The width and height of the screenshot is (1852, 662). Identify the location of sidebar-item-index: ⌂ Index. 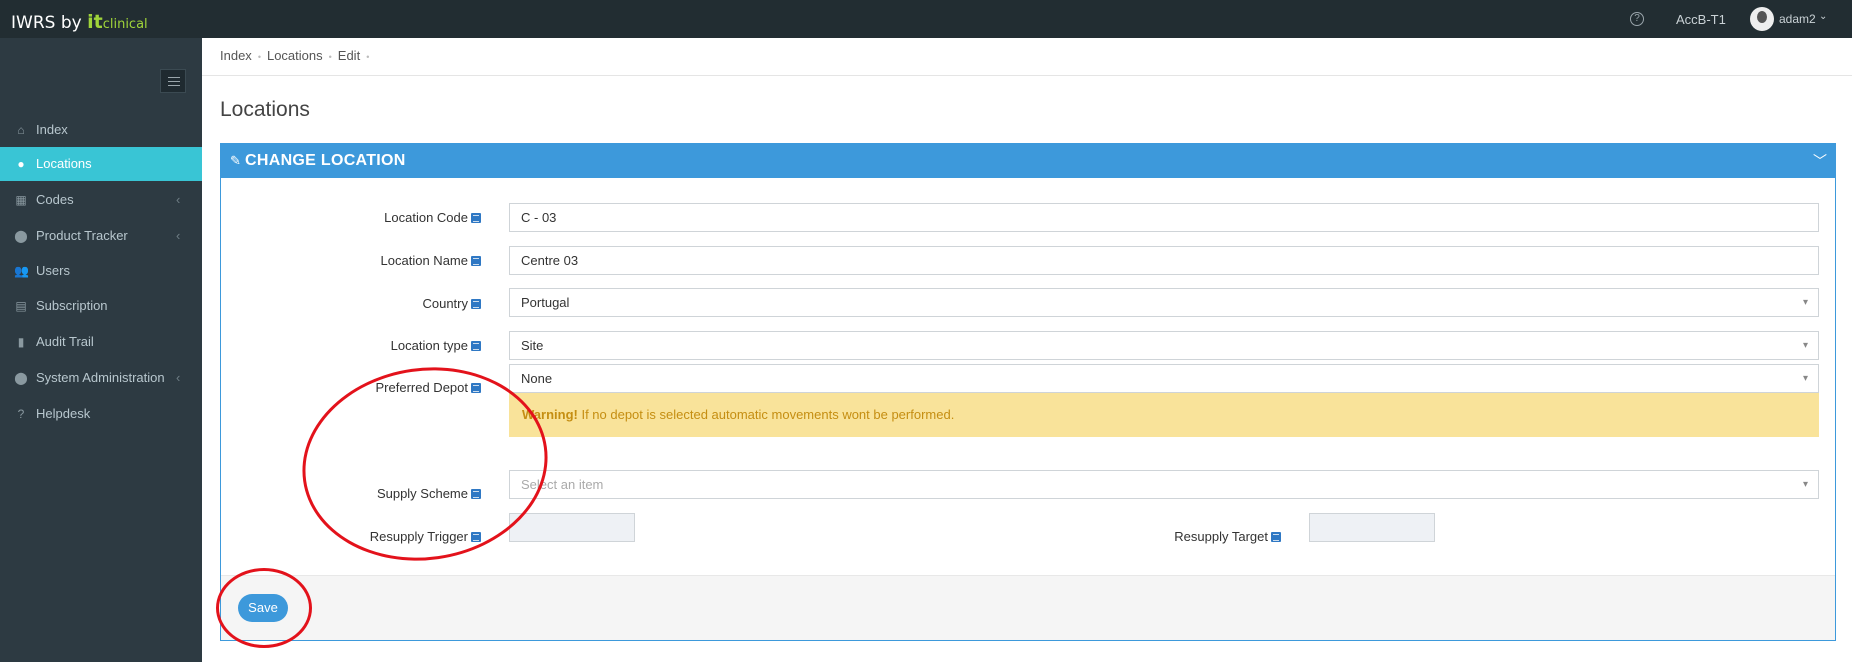
(101, 130).